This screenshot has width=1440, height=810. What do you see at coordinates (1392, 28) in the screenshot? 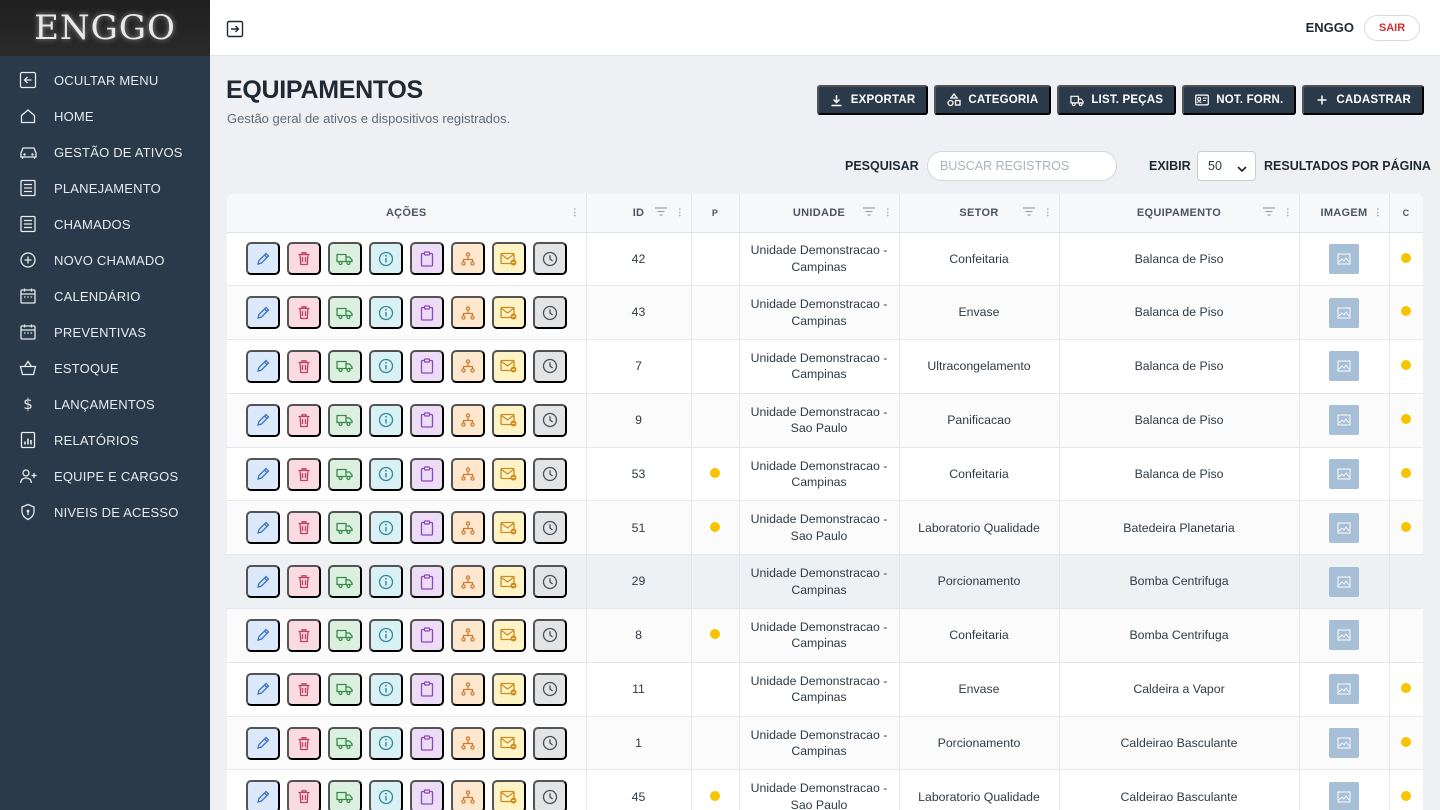
I see `logout-button: SAIR` at bounding box center [1392, 28].